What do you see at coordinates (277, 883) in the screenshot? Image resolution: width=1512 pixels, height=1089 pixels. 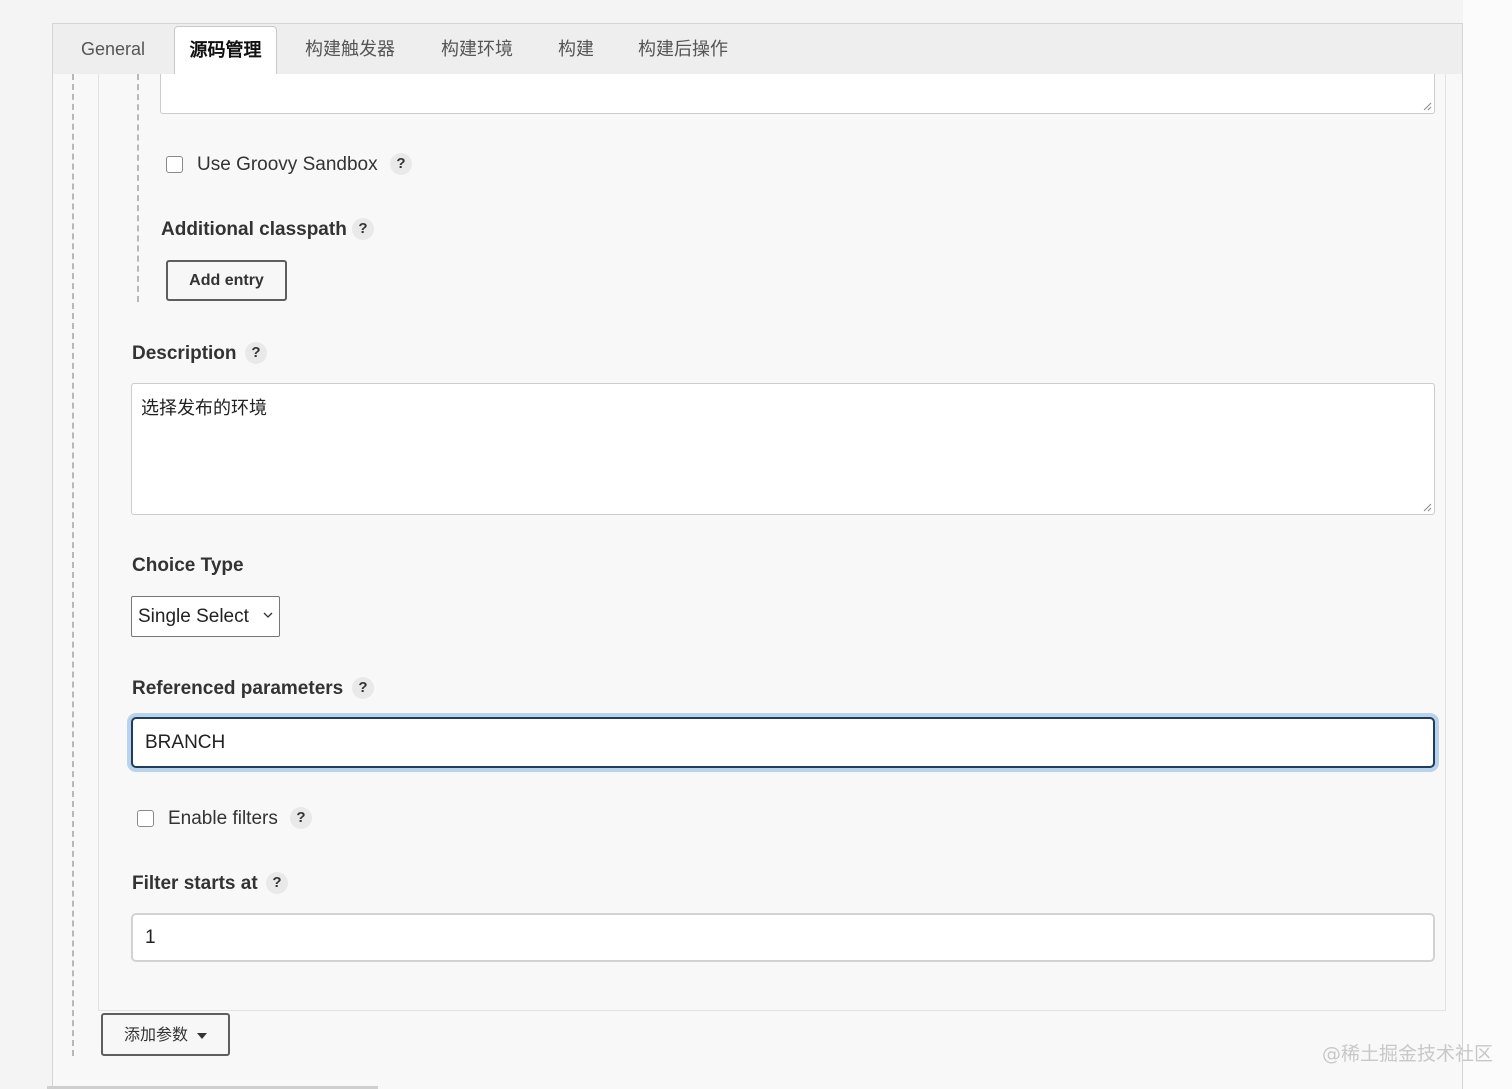 I see `filter-starts-at-help-icon: ?` at bounding box center [277, 883].